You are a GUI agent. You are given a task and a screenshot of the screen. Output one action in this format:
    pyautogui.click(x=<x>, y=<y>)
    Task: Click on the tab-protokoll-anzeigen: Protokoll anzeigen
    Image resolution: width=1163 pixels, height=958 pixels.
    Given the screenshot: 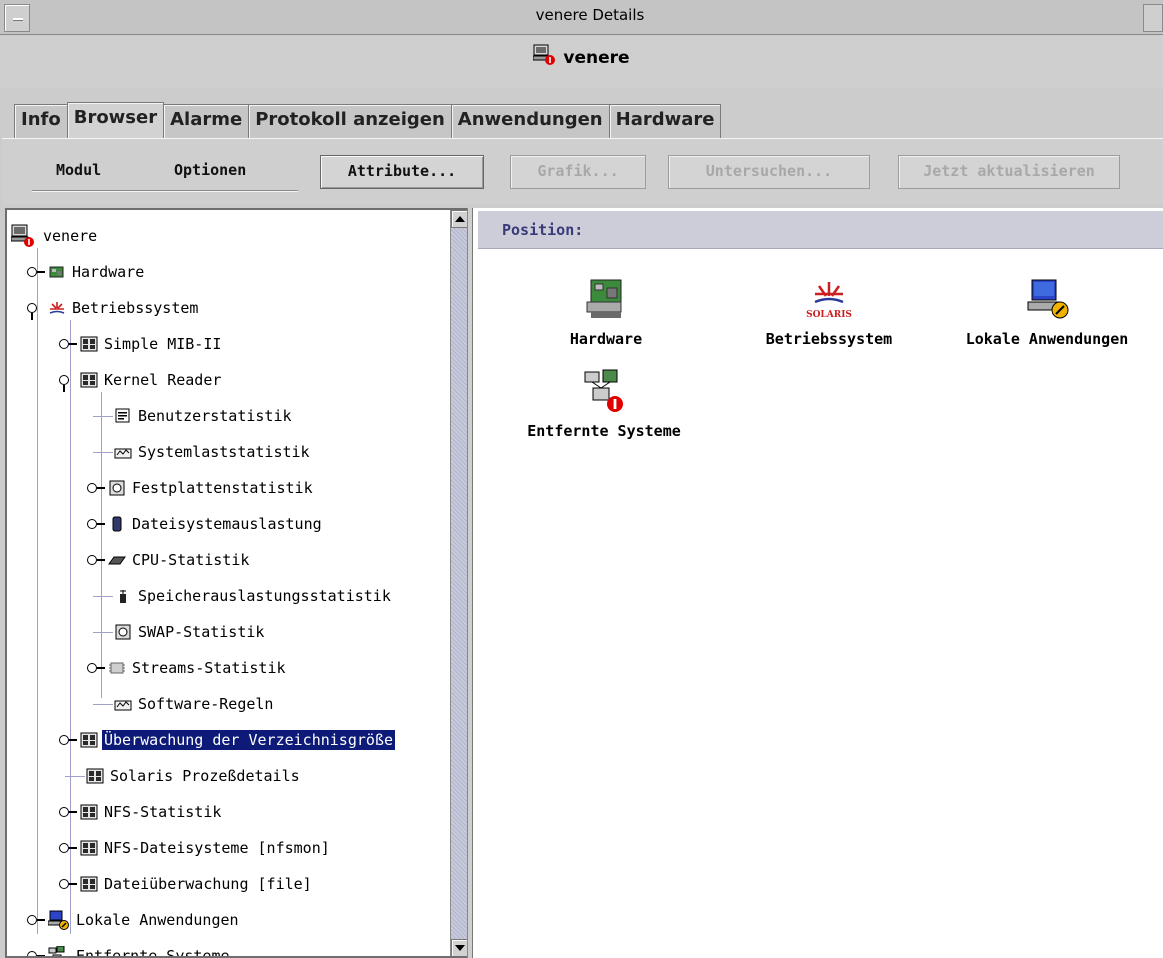 What is the action you would take?
    pyautogui.click(x=350, y=121)
    